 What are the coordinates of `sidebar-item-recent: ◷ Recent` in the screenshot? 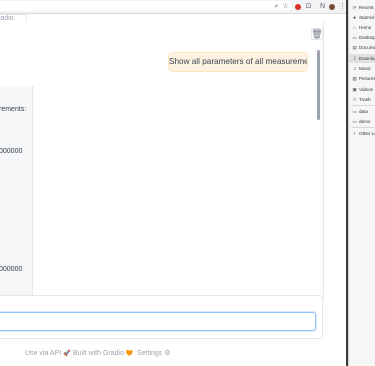 It's located at (362, 7).